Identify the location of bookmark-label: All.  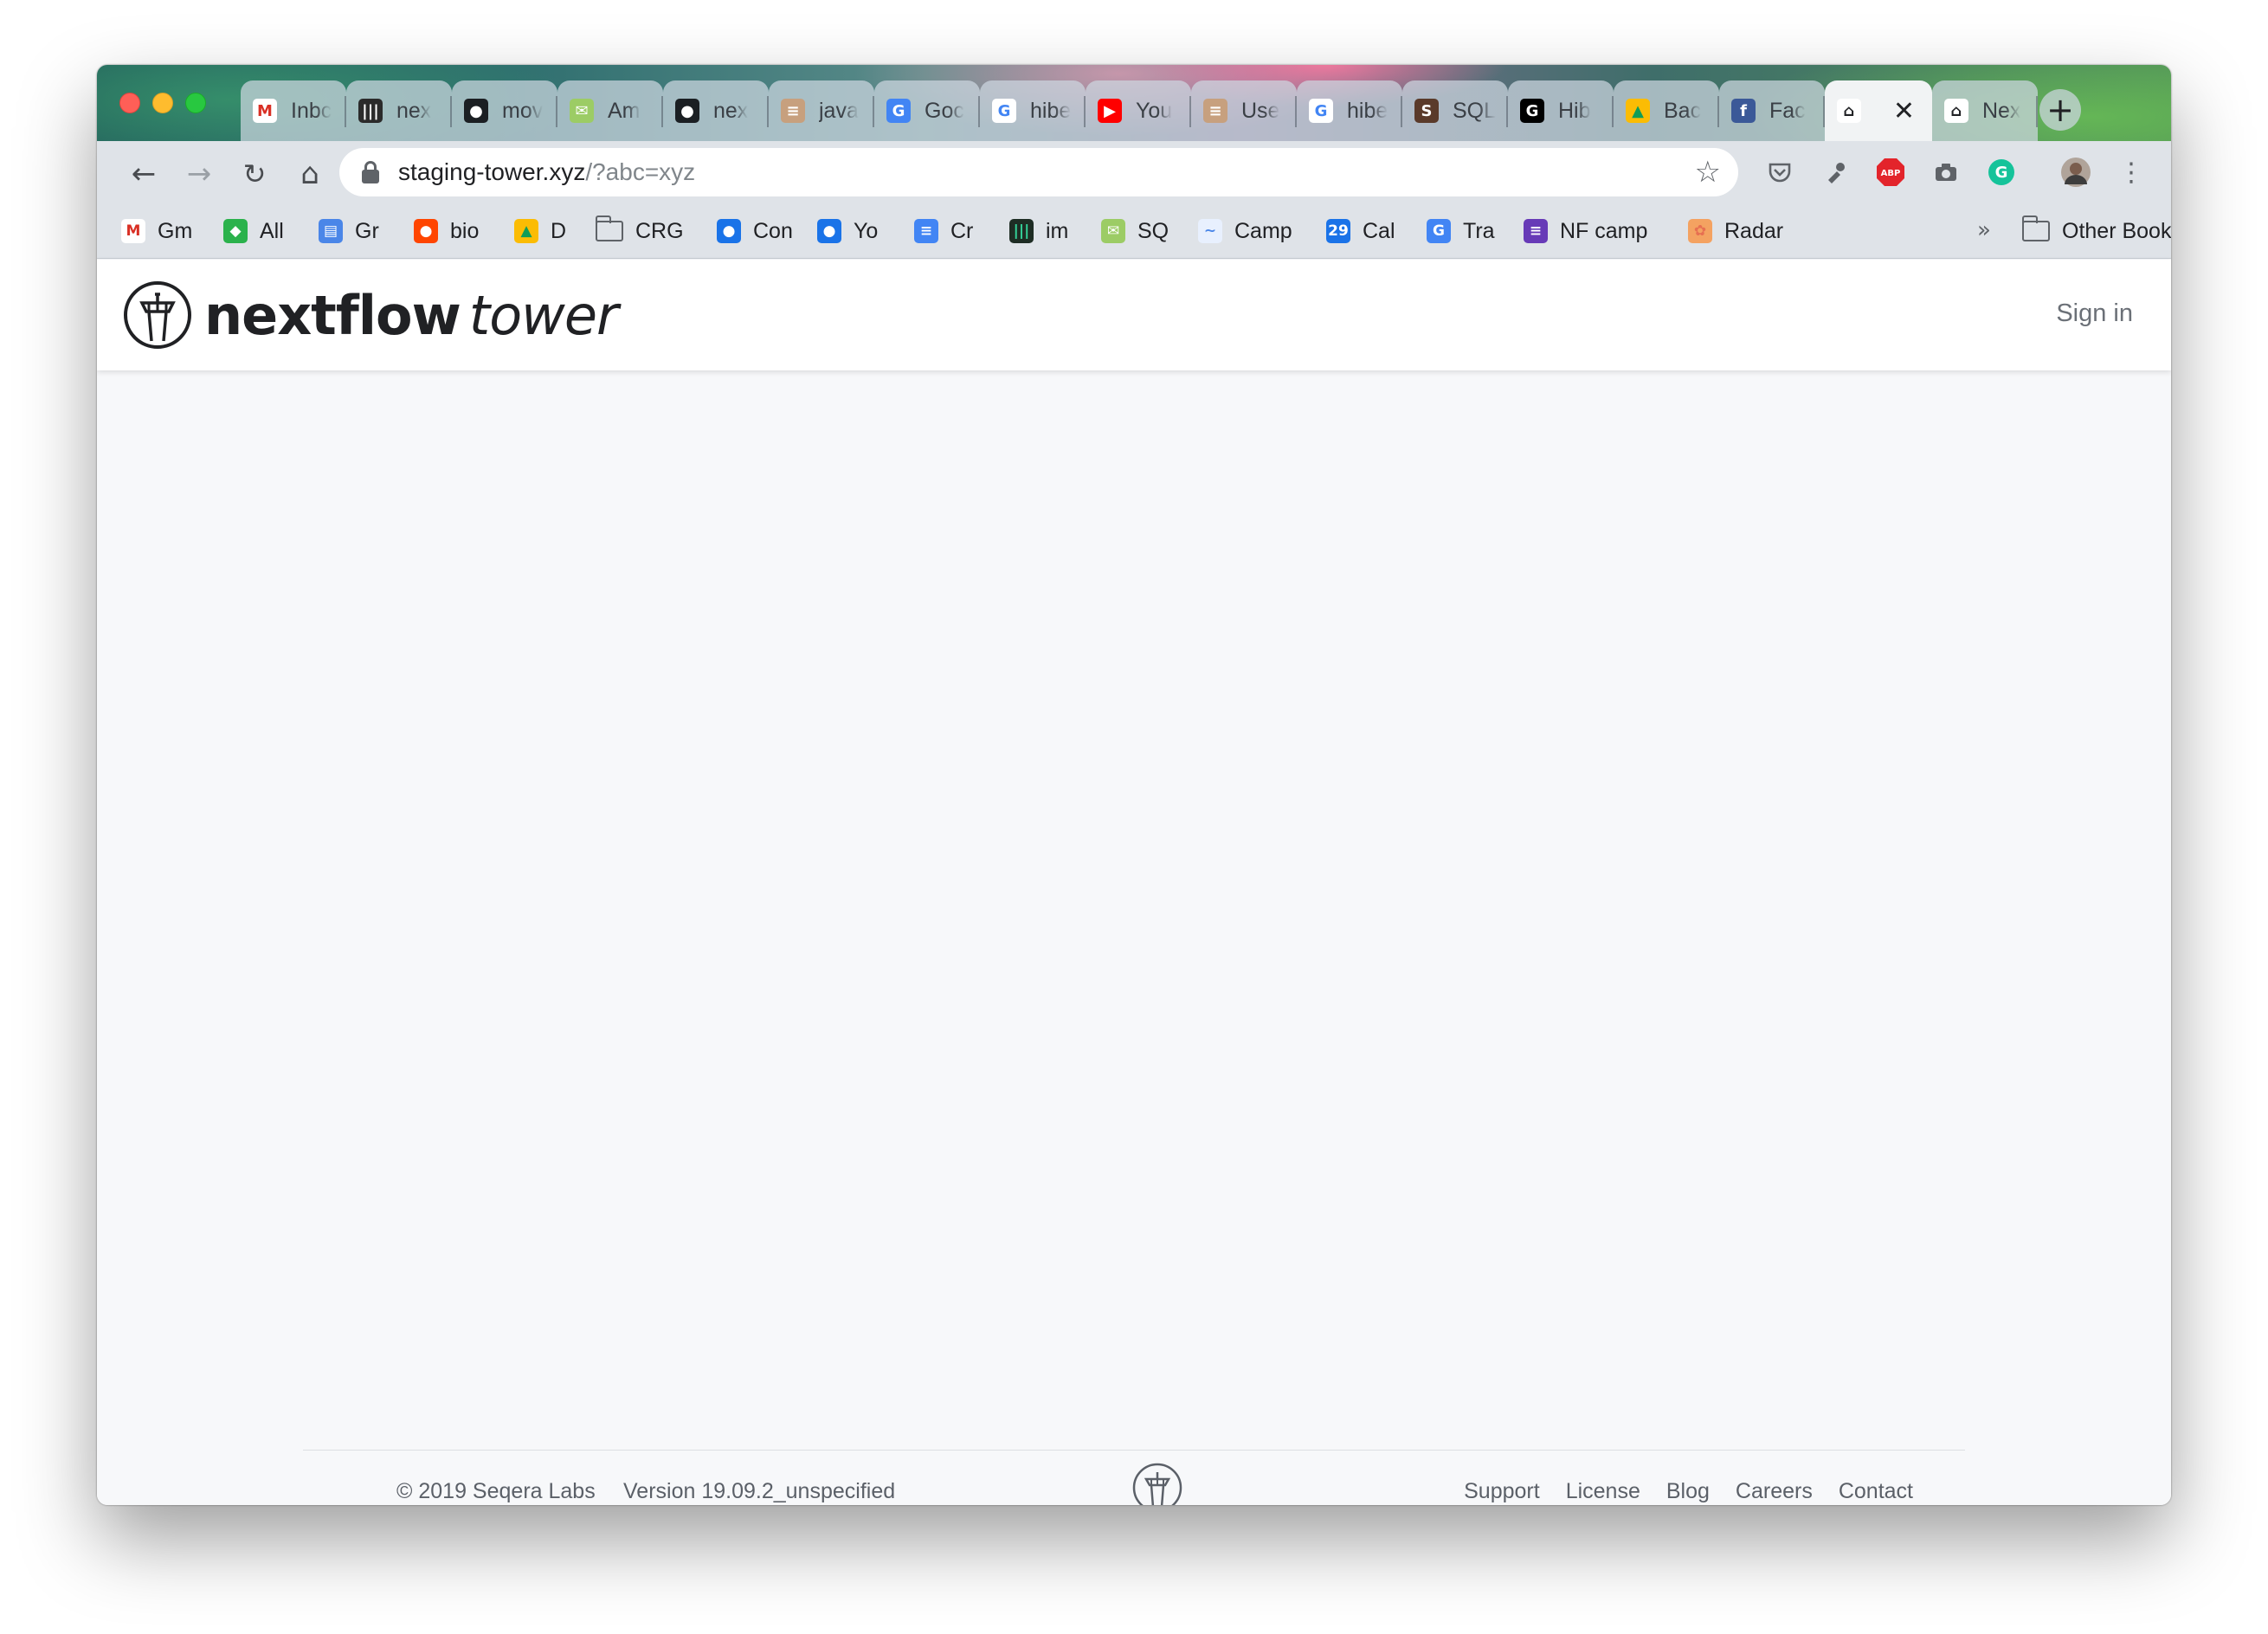
(272, 230).